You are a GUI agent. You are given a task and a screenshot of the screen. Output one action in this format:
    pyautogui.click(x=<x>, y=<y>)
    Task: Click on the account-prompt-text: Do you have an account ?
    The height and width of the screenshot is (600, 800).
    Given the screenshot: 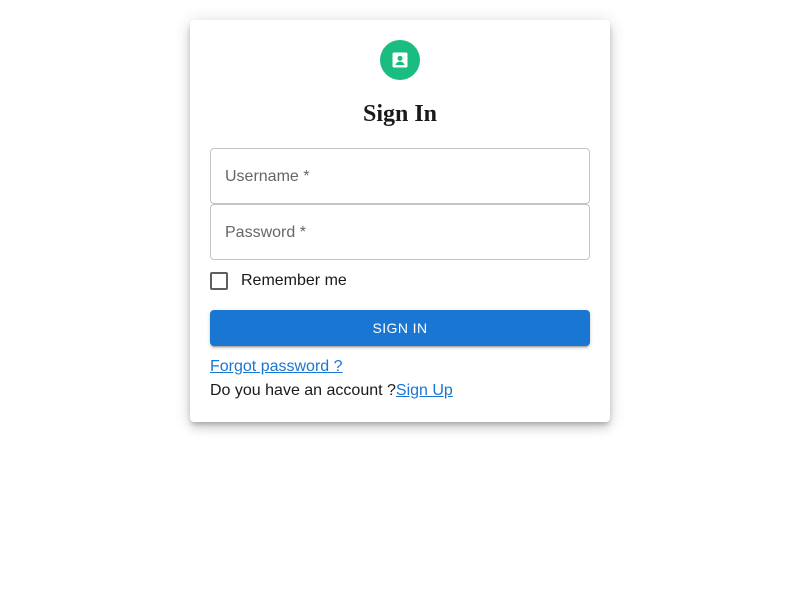 What is the action you would take?
    pyautogui.click(x=303, y=390)
    